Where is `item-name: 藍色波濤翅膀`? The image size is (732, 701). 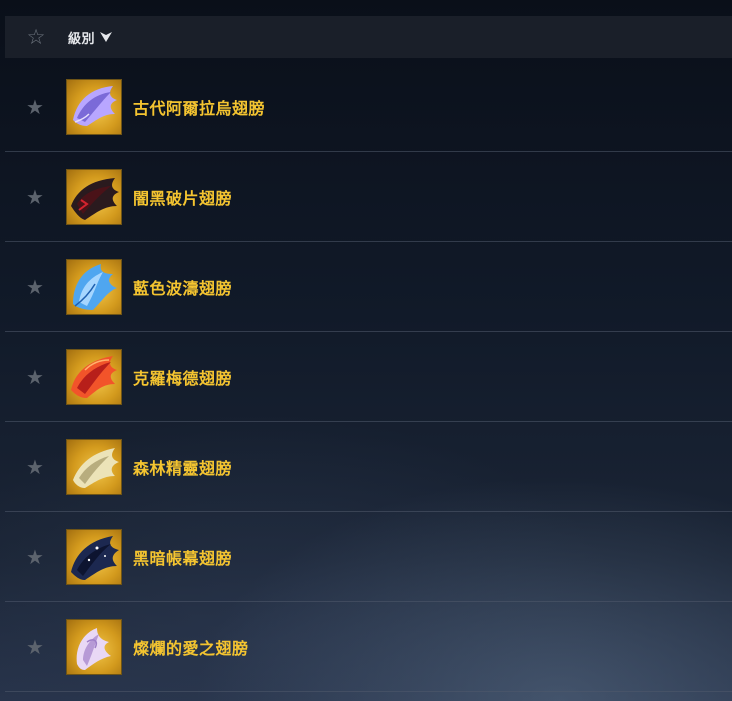
item-name: 藍色波濤翅膀 is located at coordinates (182, 287).